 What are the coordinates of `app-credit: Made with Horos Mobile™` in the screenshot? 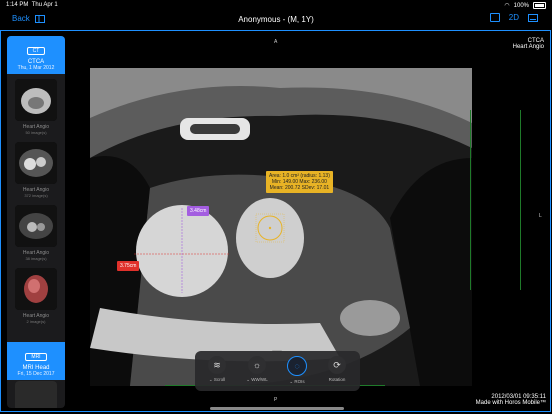 It's located at (510, 403).